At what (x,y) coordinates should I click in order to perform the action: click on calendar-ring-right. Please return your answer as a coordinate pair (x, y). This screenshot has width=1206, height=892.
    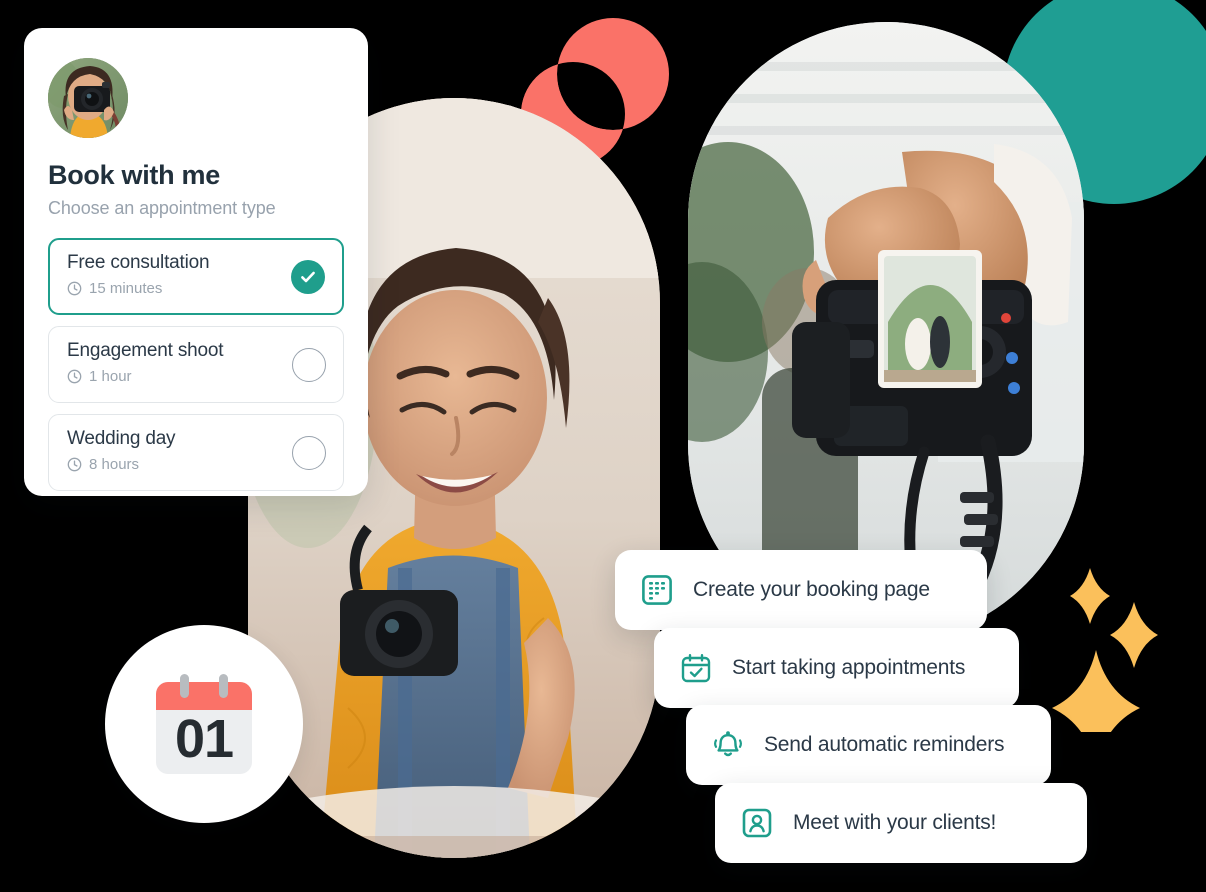
    Looking at the image, I should click on (223, 686).